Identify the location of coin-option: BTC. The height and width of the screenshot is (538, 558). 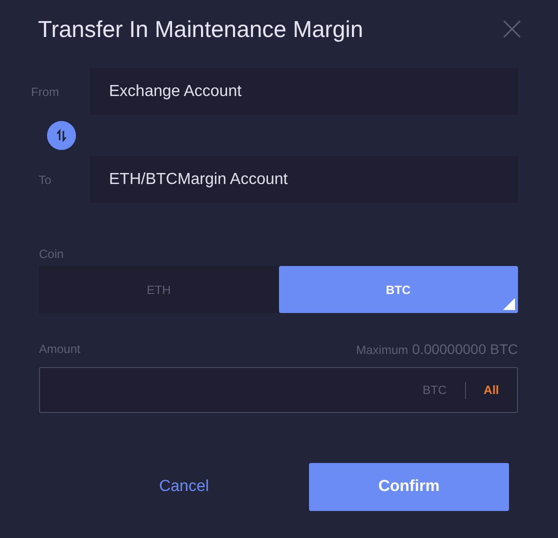
(398, 289).